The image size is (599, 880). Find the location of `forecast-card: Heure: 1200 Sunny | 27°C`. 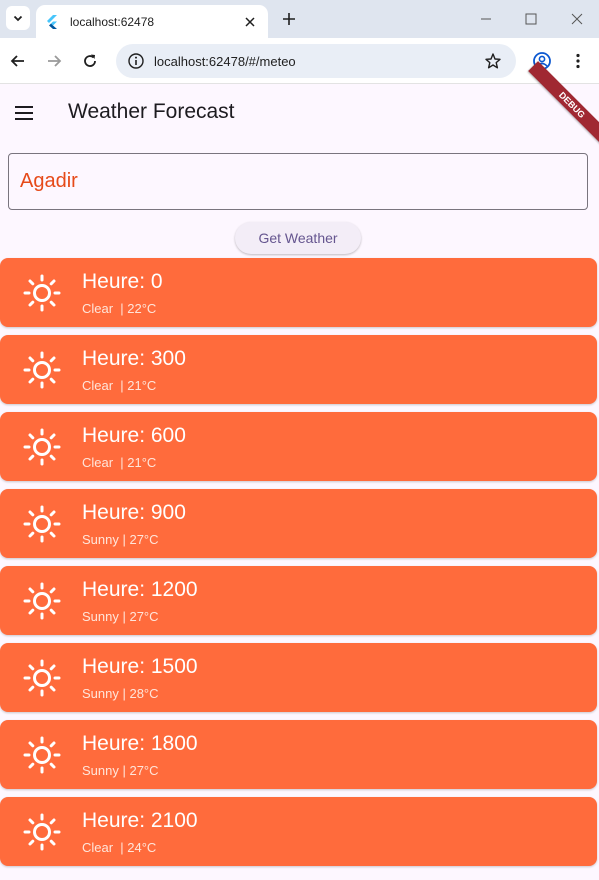

forecast-card: Heure: 1200 Sunny | 27°C is located at coordinates (298, 600).